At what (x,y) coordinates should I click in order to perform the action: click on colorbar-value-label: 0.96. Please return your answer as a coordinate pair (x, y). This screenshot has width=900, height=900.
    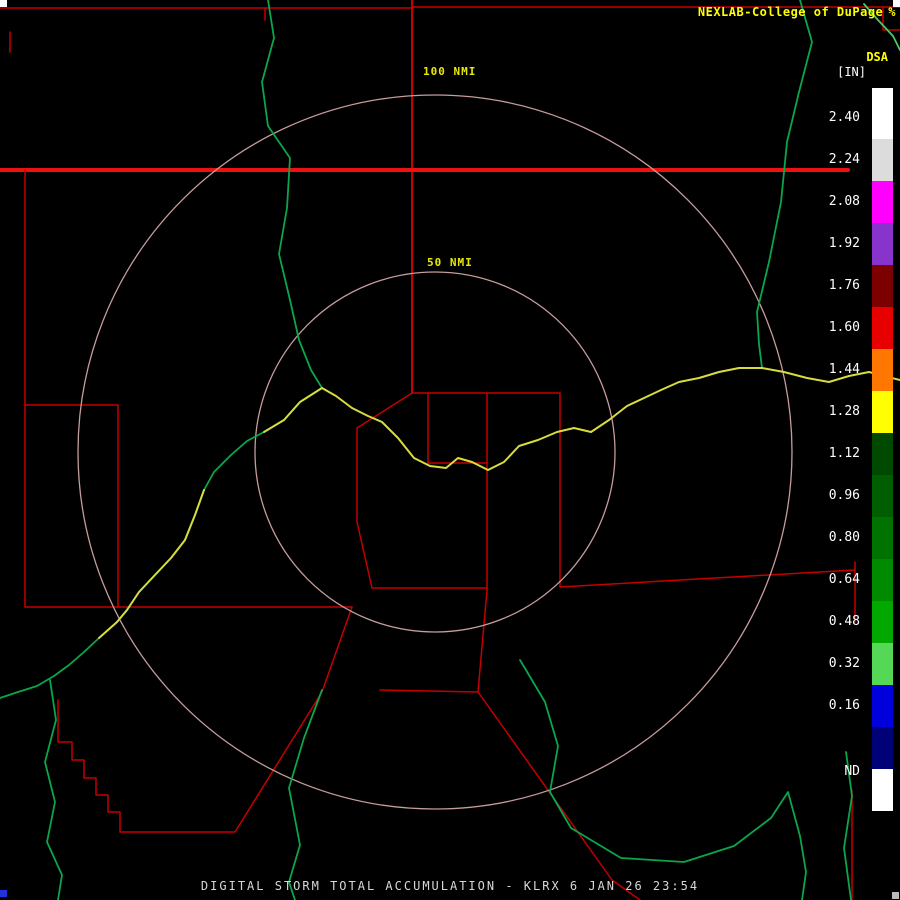
    Looking at the image, I should click on (844, 495).